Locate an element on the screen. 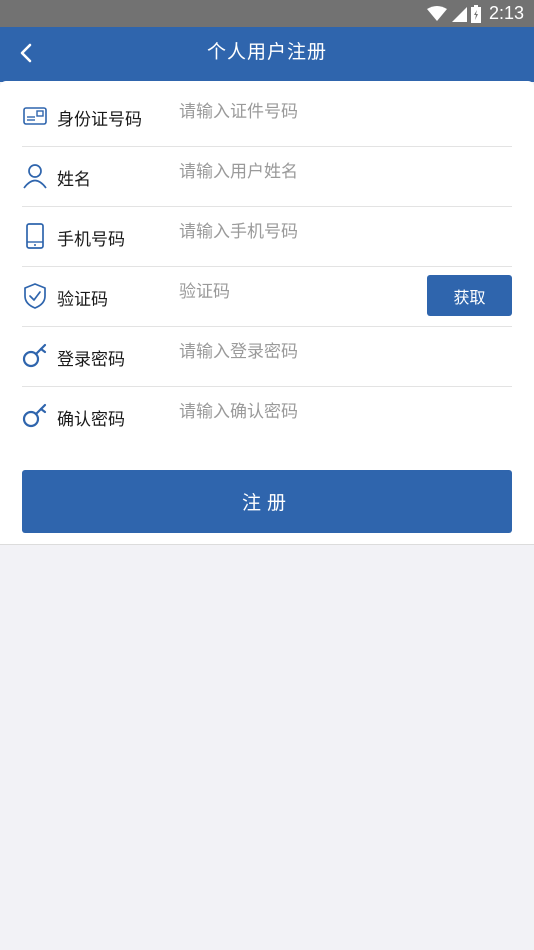 The height and width of the screenshot is (950, 534). status-bar: 2:13 is located at coordinates (267, 13).